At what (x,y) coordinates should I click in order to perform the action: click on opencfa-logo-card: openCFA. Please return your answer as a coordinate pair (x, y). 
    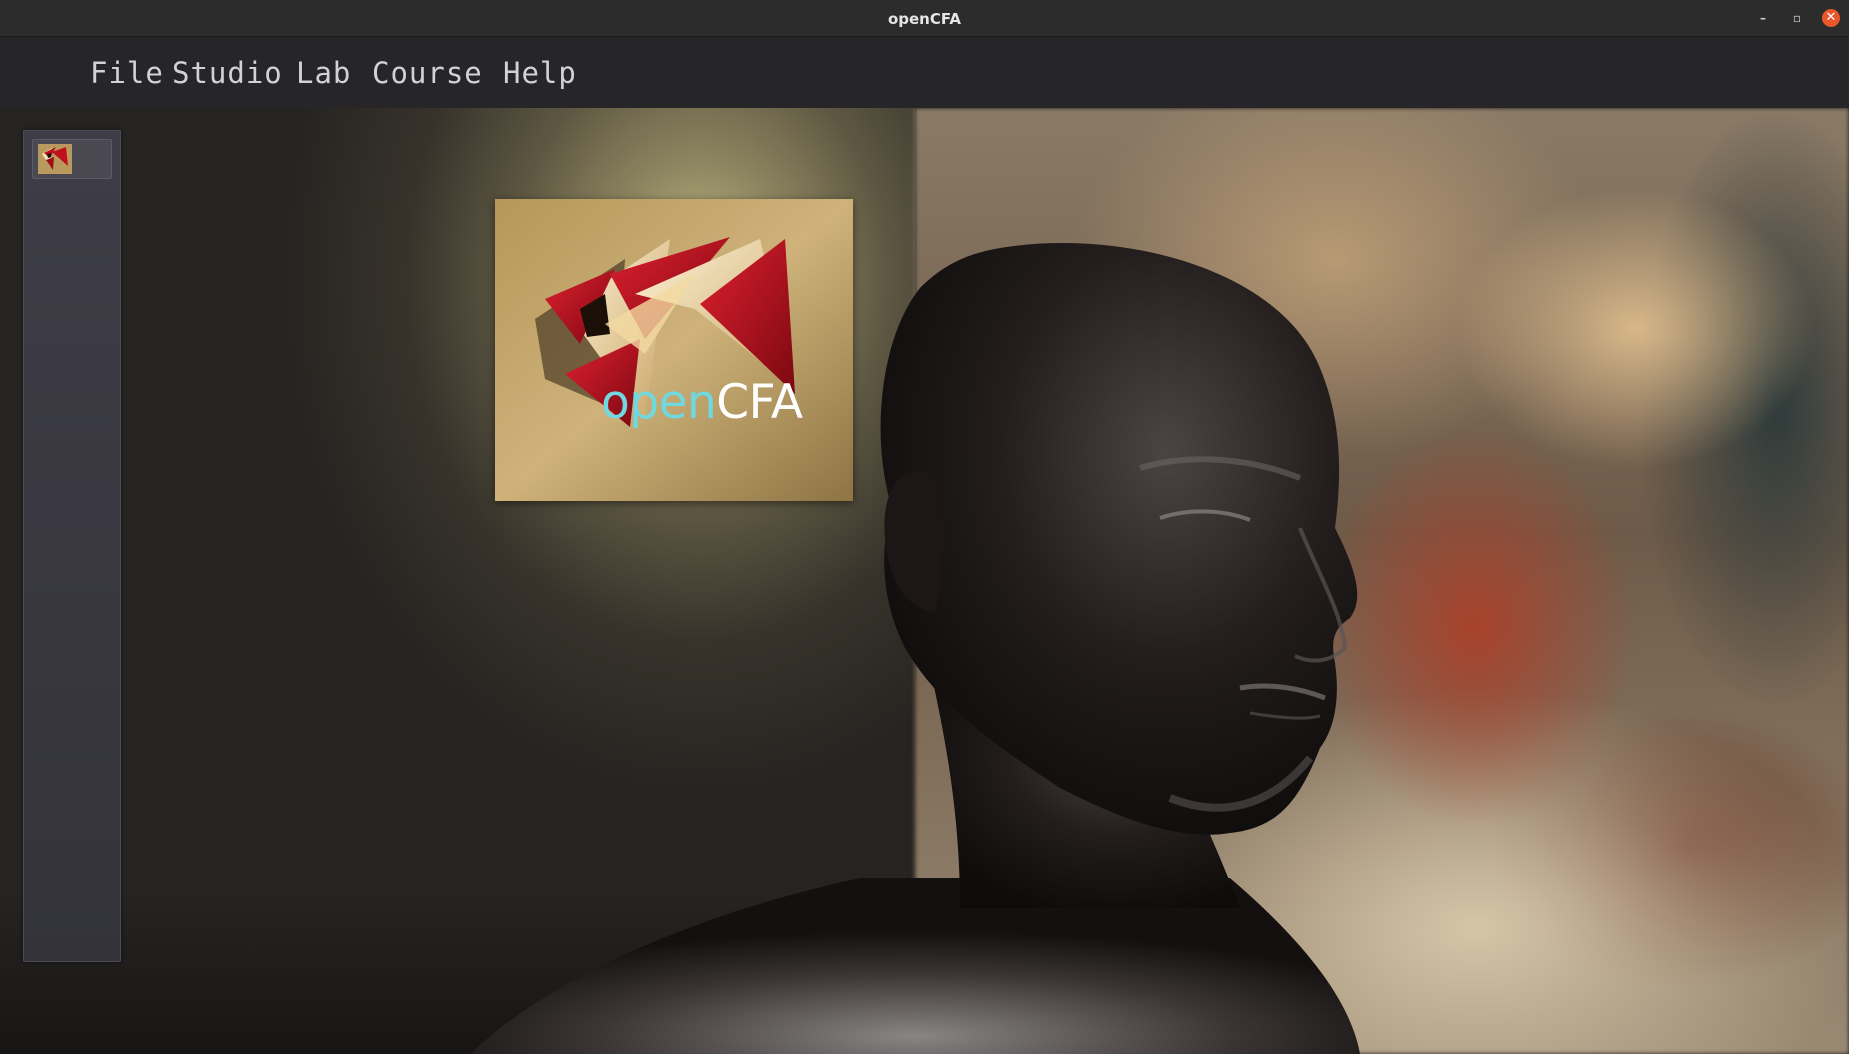
    Looking at the image, I should click on (674, 350).